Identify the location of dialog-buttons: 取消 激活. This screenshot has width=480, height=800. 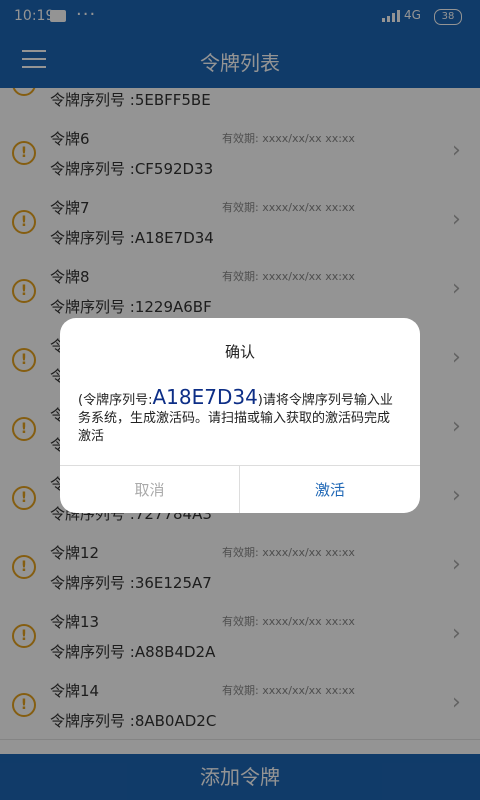
(240, 489).